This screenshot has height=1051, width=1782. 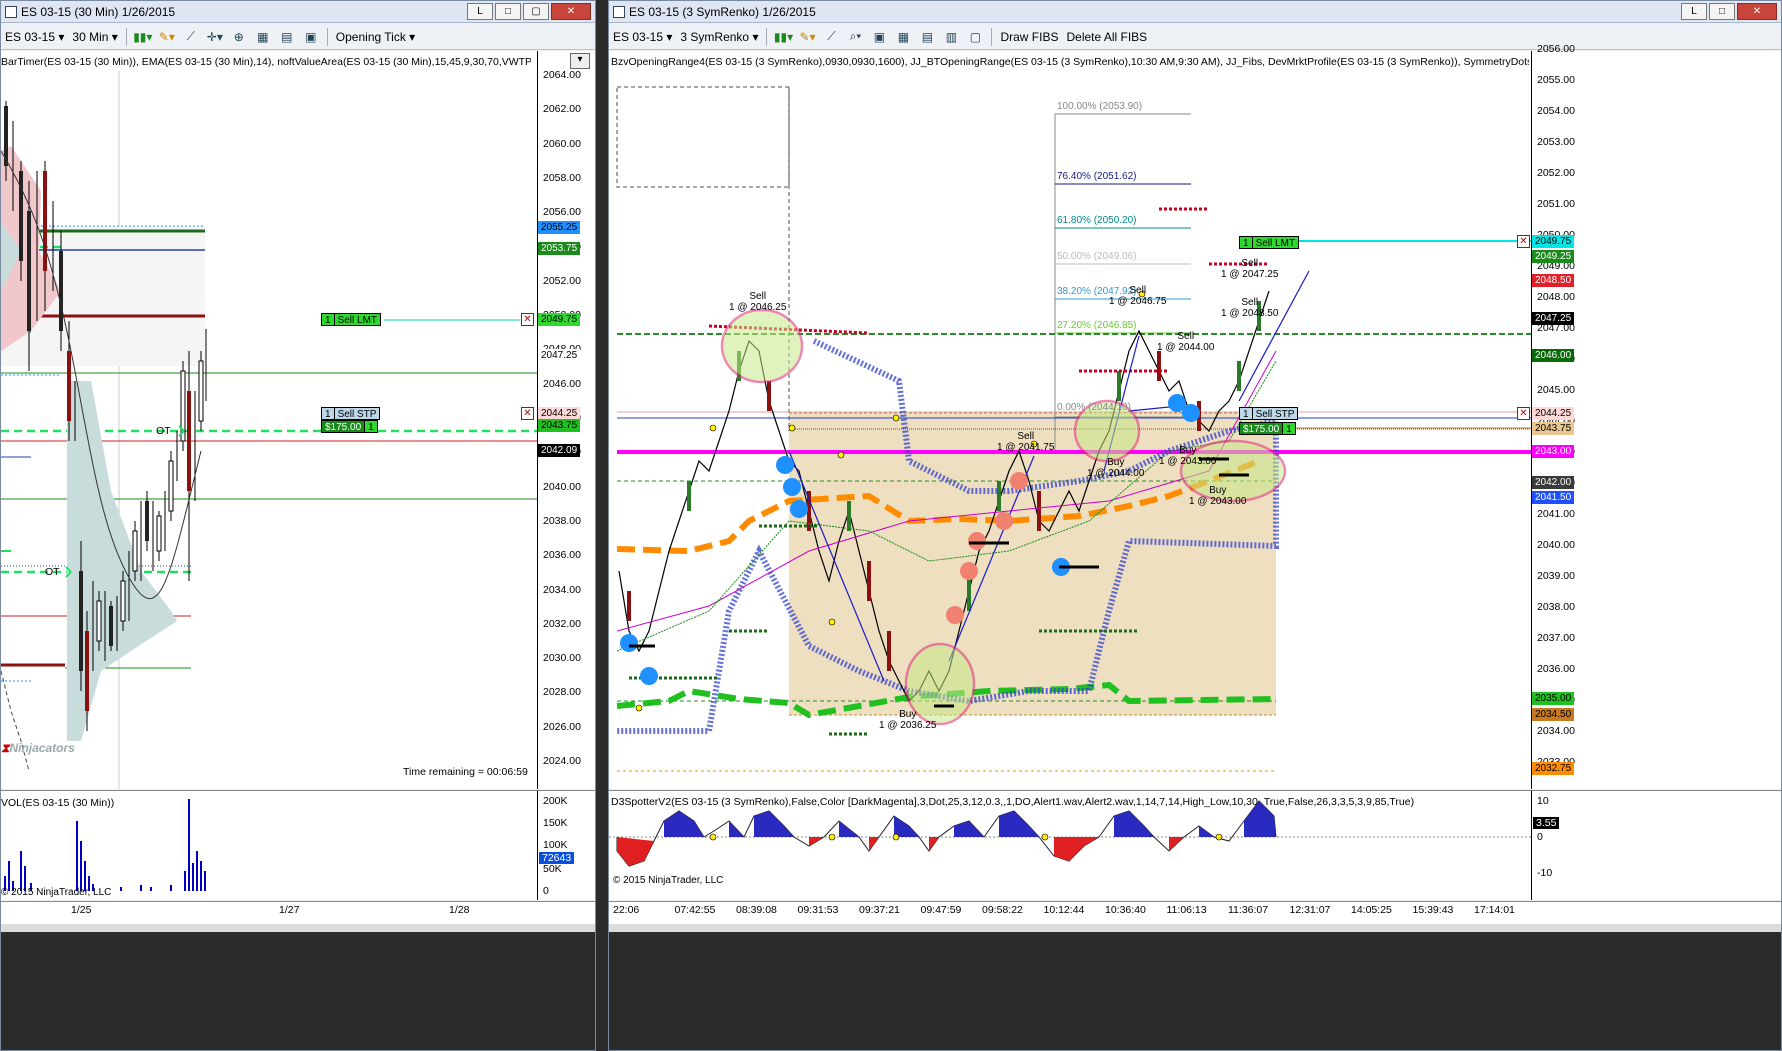 What do you see at coordinates (1125, 910) in the screenshot?
I see `time-label: 10:36:40` at bounding box center [1125, 910].